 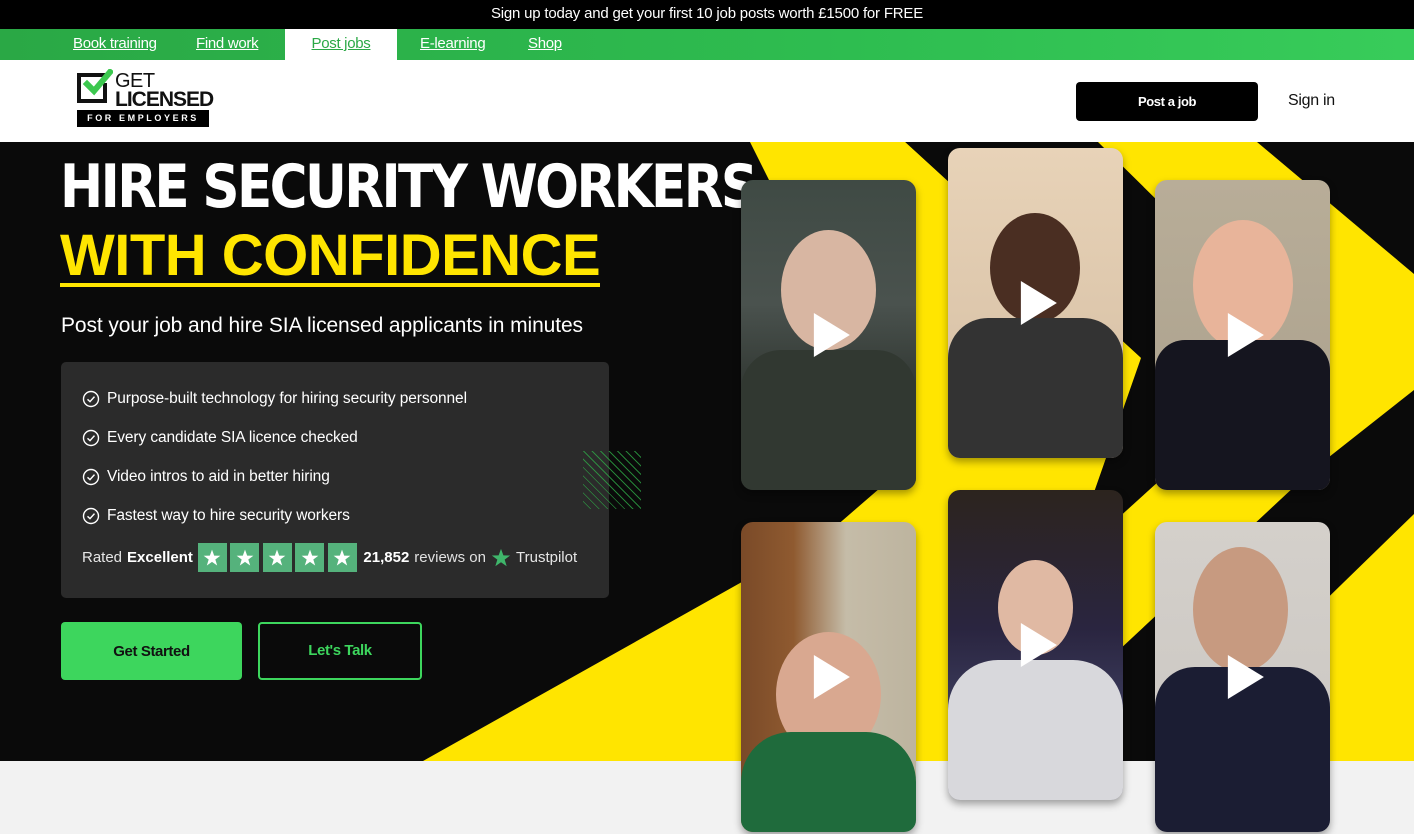 What do you see at coordinates (330, 255) in the screenshot?
I see `hero-title-highlight: WITH CONFIDENCE` at bounding box center [330, 255].